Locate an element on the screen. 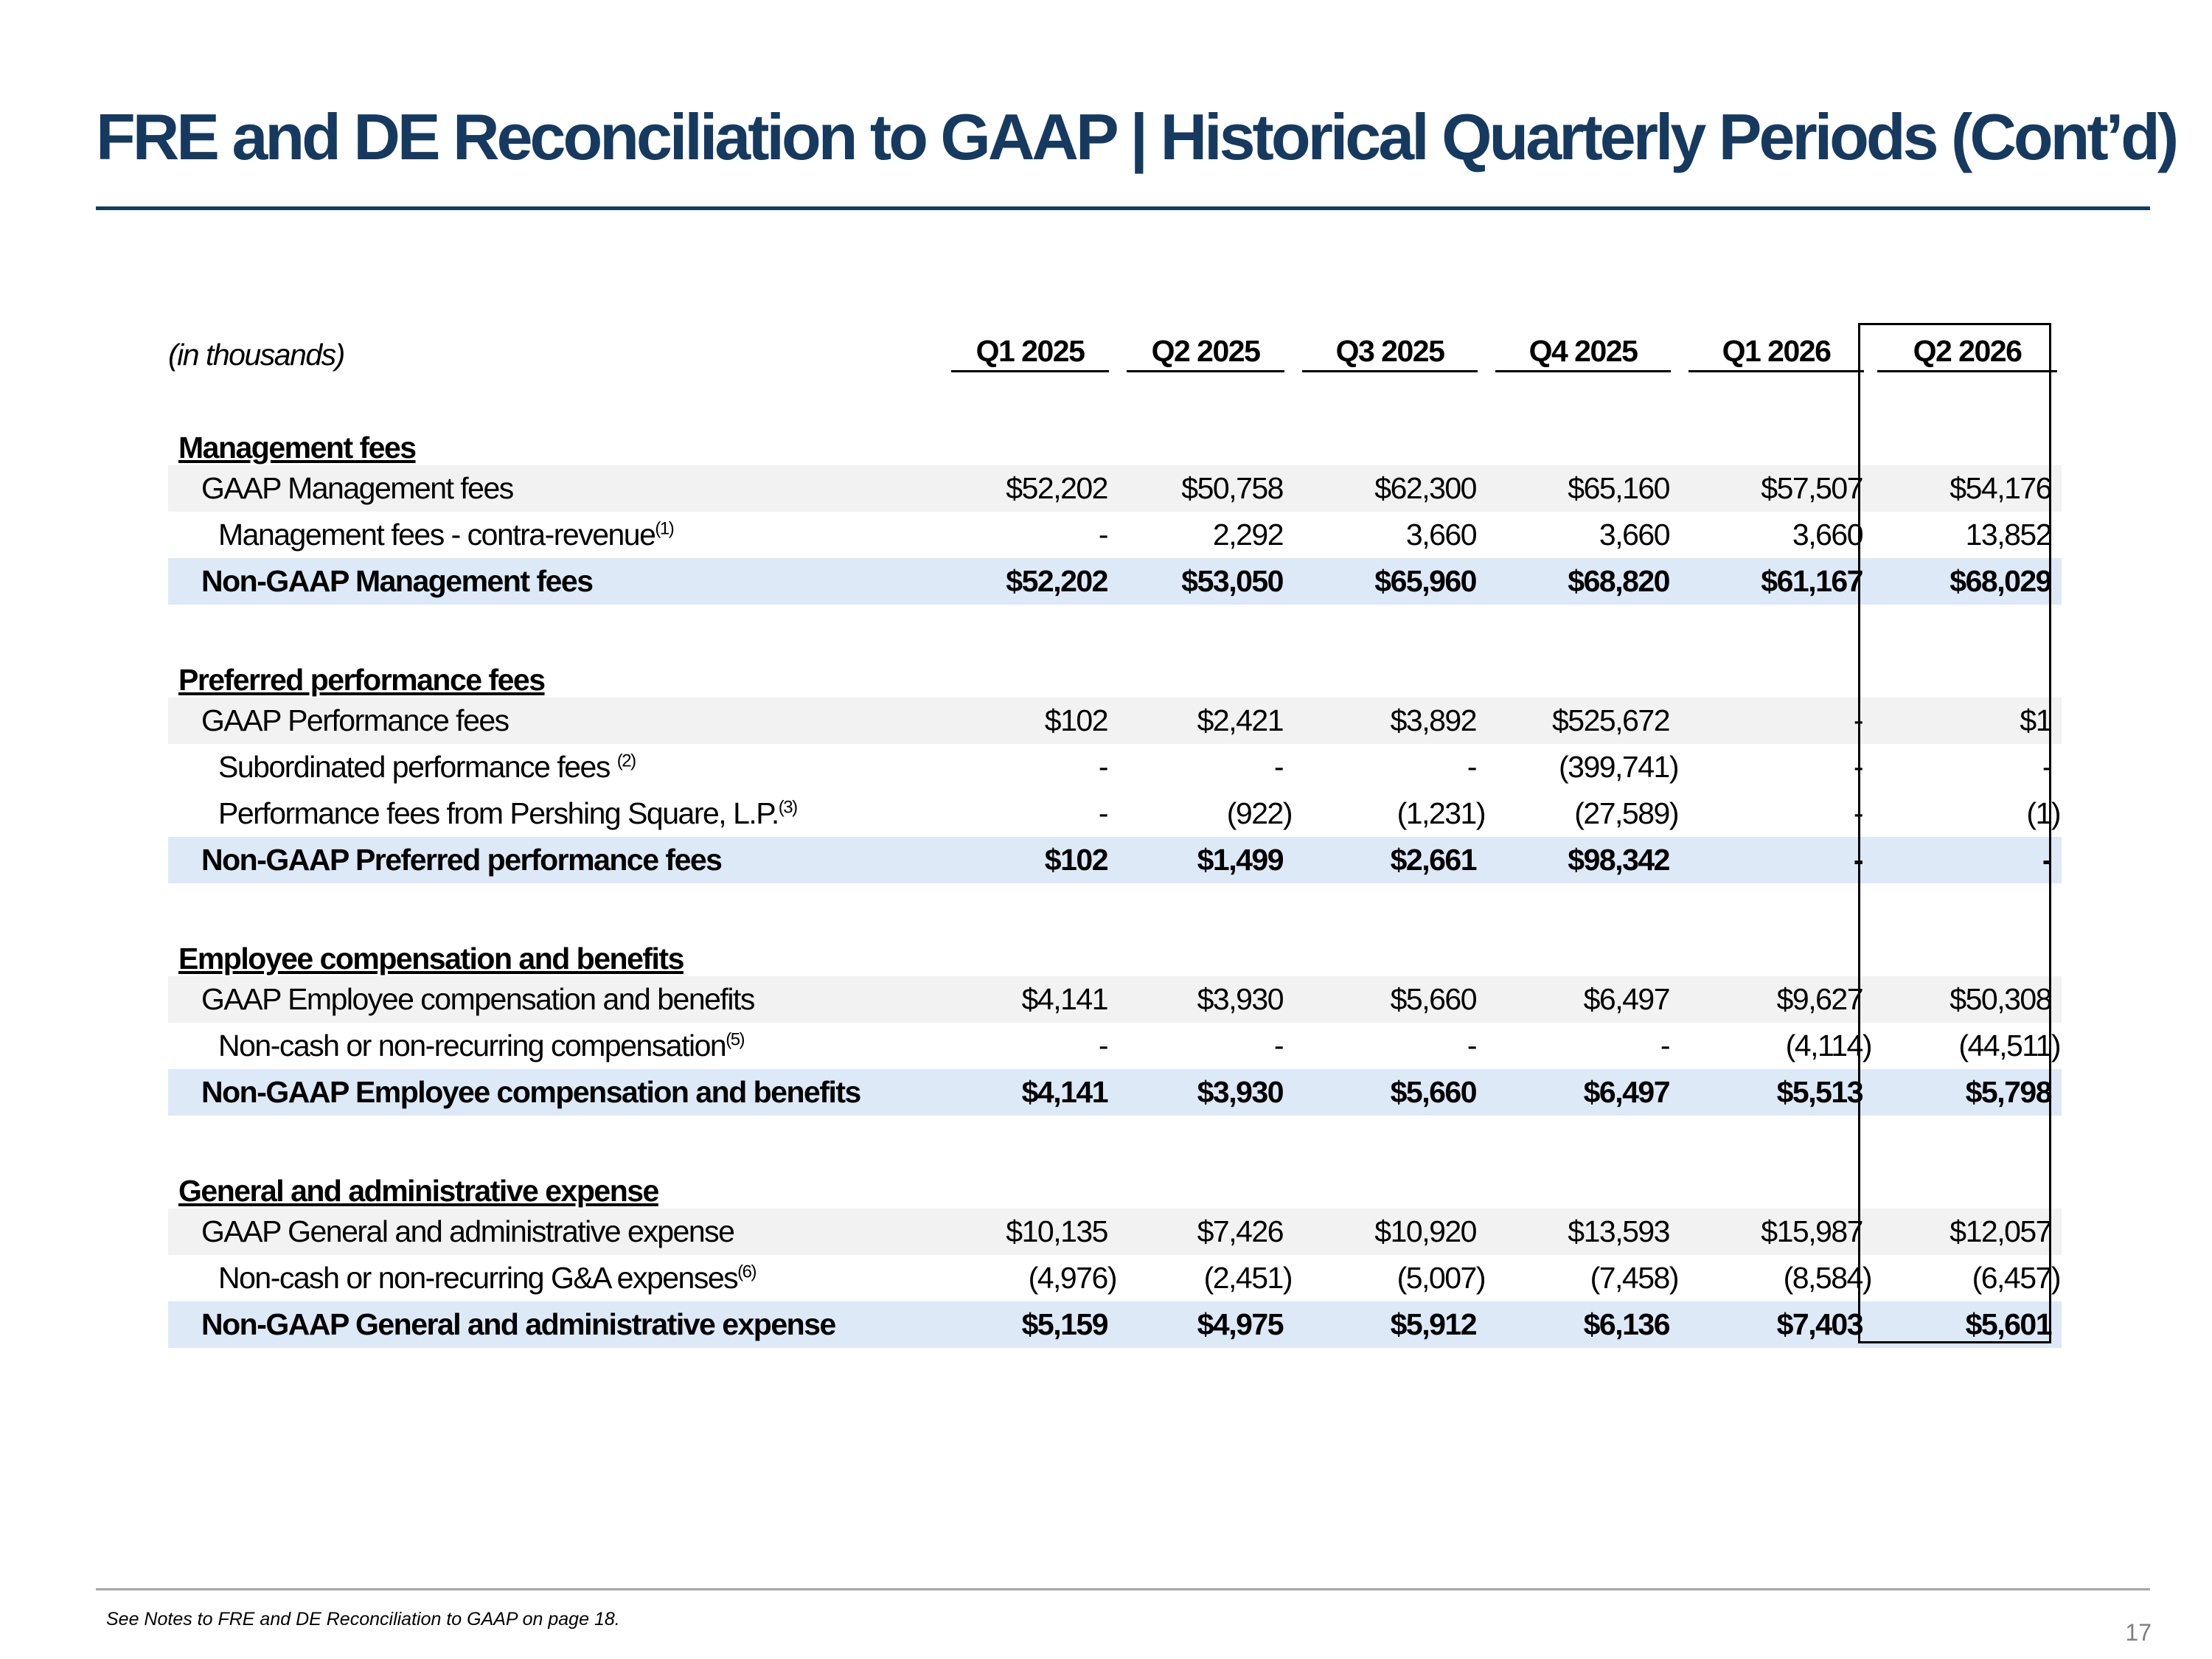  value-cell: $61,167 is located at coordinates (1776, 581).